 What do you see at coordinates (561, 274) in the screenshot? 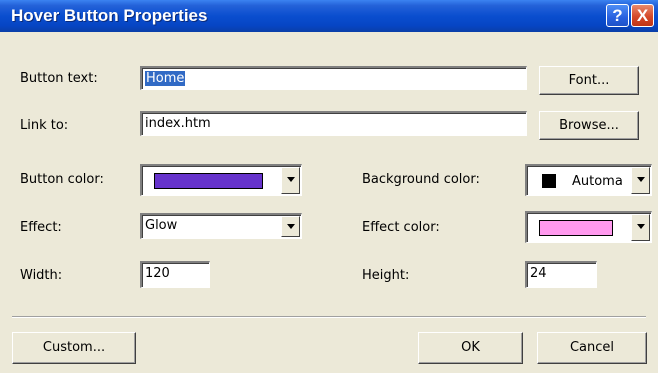
I see `height-input: 24` at bounding box center [561, 274].